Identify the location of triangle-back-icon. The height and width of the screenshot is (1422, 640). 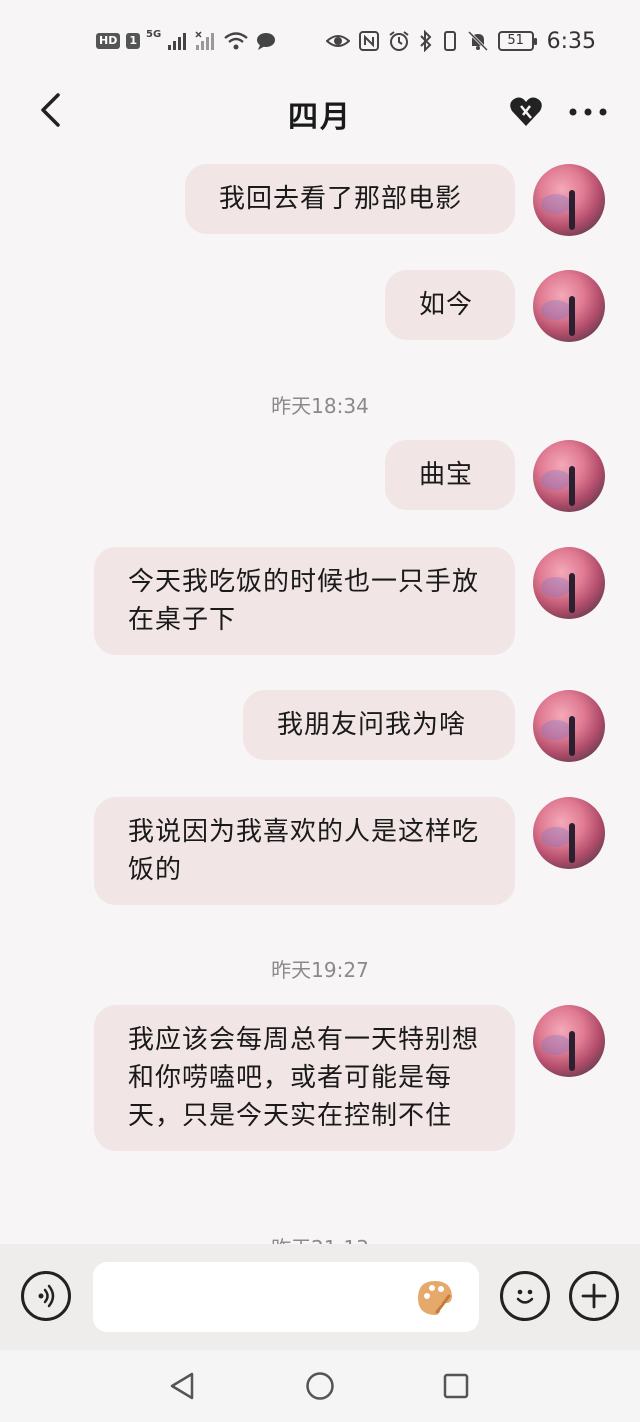
(182, 1386).